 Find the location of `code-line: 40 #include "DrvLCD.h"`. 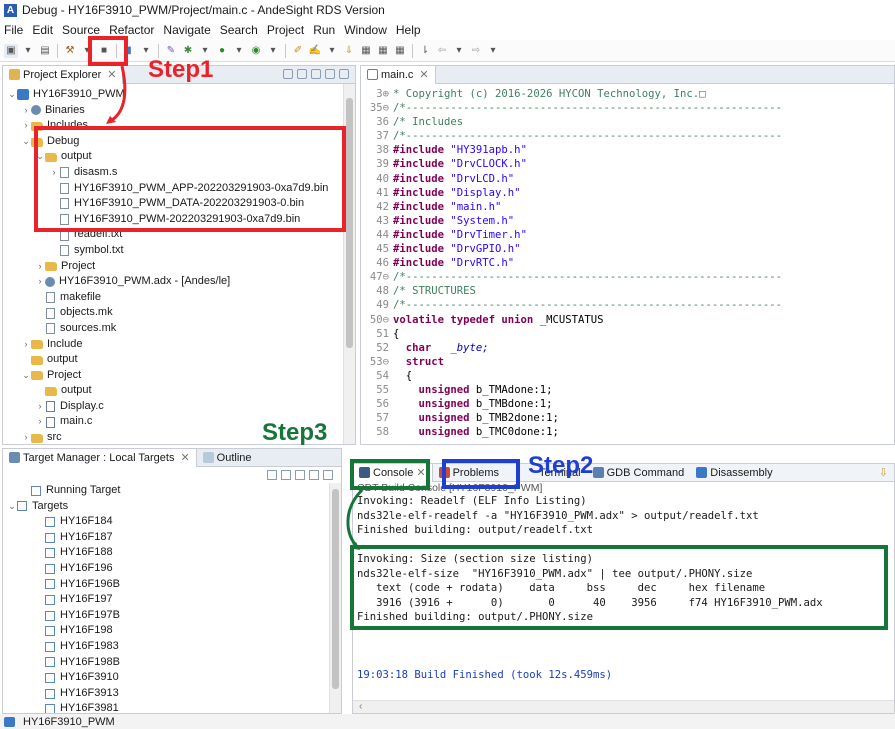

code-line: 40 #include "DrvLCD.h" is located at coordinates (627, 179).